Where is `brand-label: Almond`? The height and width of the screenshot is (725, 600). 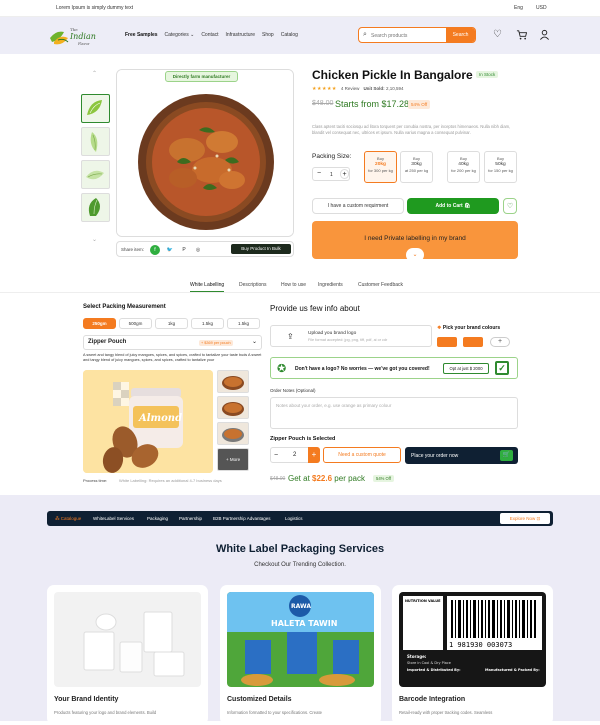
brand-label: Almond is located at coordinates (160, 418).